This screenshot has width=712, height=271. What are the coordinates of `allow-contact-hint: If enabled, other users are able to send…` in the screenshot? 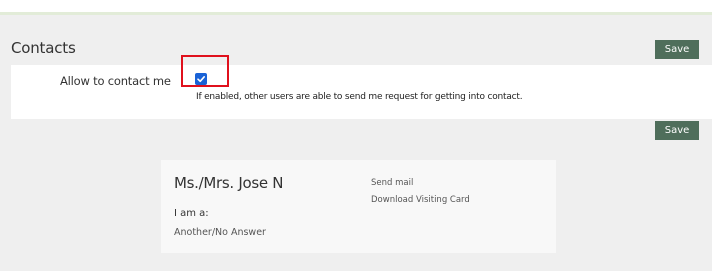 It's located at (359, 97).